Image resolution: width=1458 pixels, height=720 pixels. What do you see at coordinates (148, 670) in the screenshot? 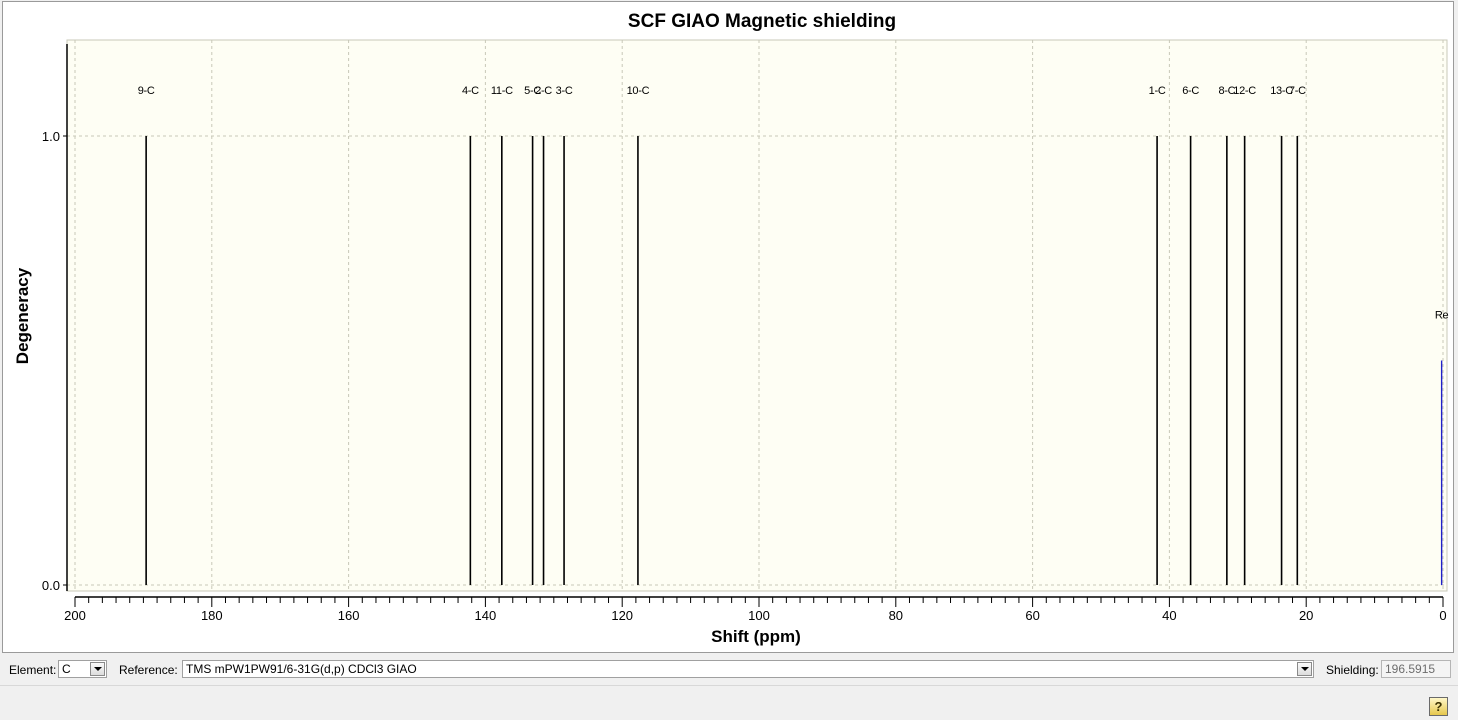
I see `reference-label: Reference:` at bounding box center [148, 670].